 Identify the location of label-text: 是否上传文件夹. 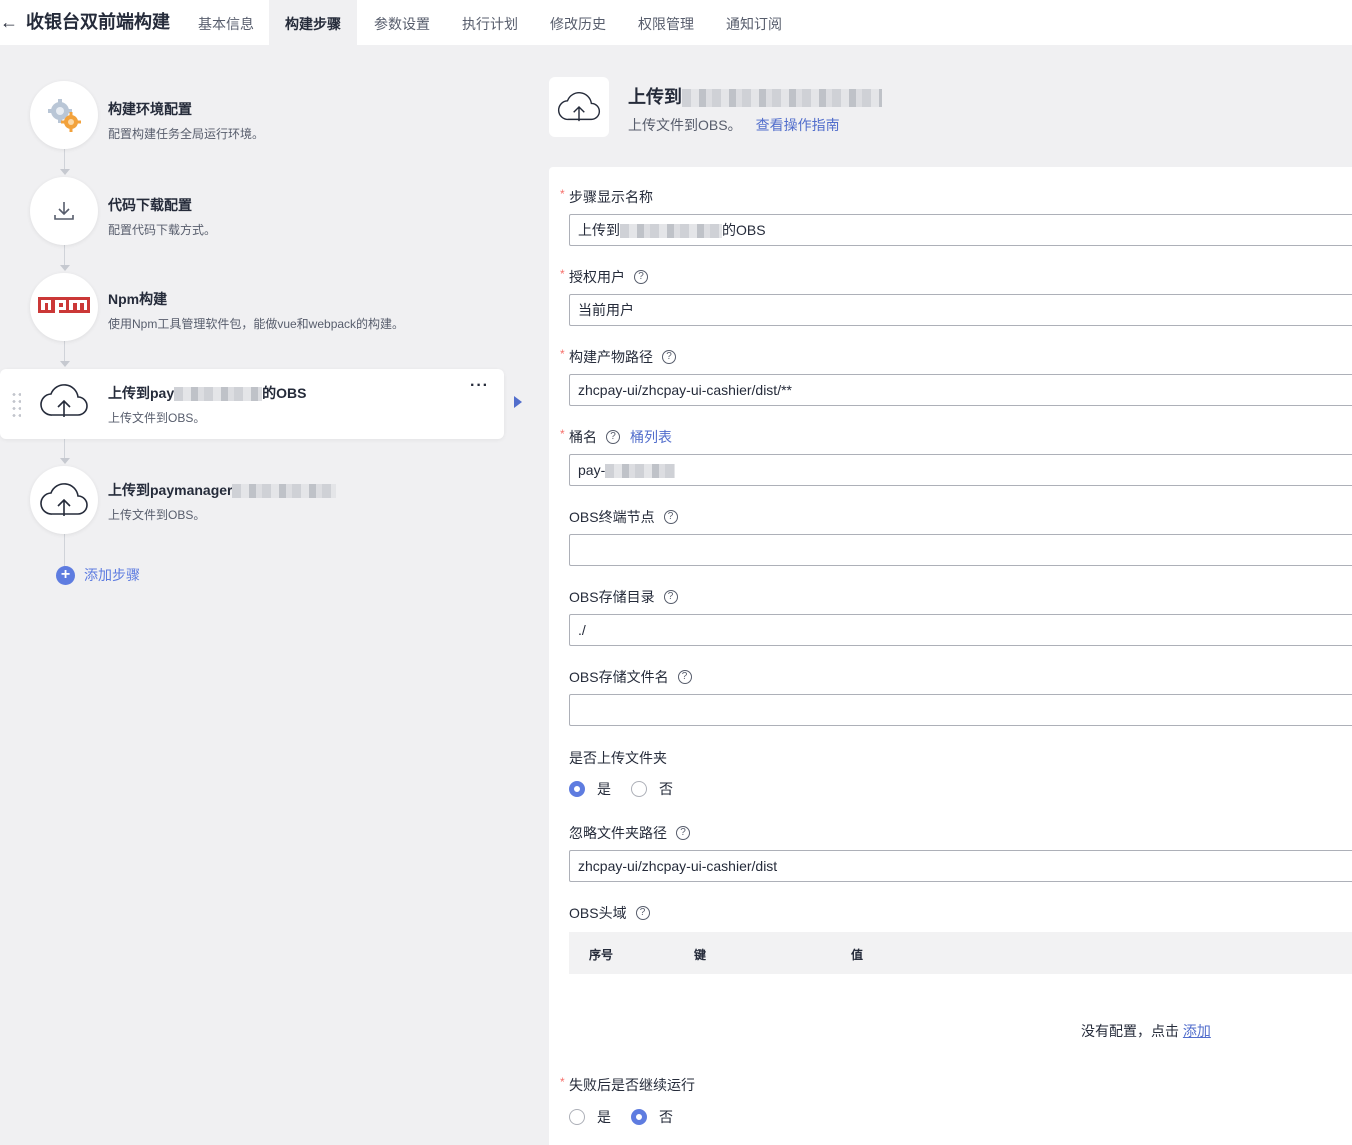
(618, 758).